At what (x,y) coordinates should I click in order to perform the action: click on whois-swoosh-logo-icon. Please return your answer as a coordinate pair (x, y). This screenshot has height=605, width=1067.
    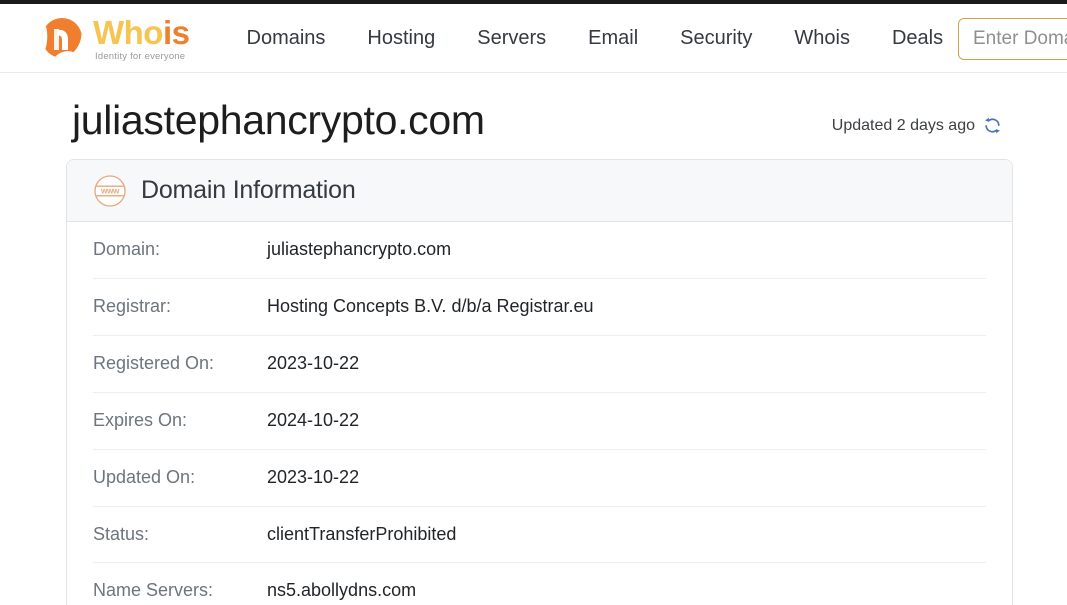
    Looking at the image, I should click on (62, 38).